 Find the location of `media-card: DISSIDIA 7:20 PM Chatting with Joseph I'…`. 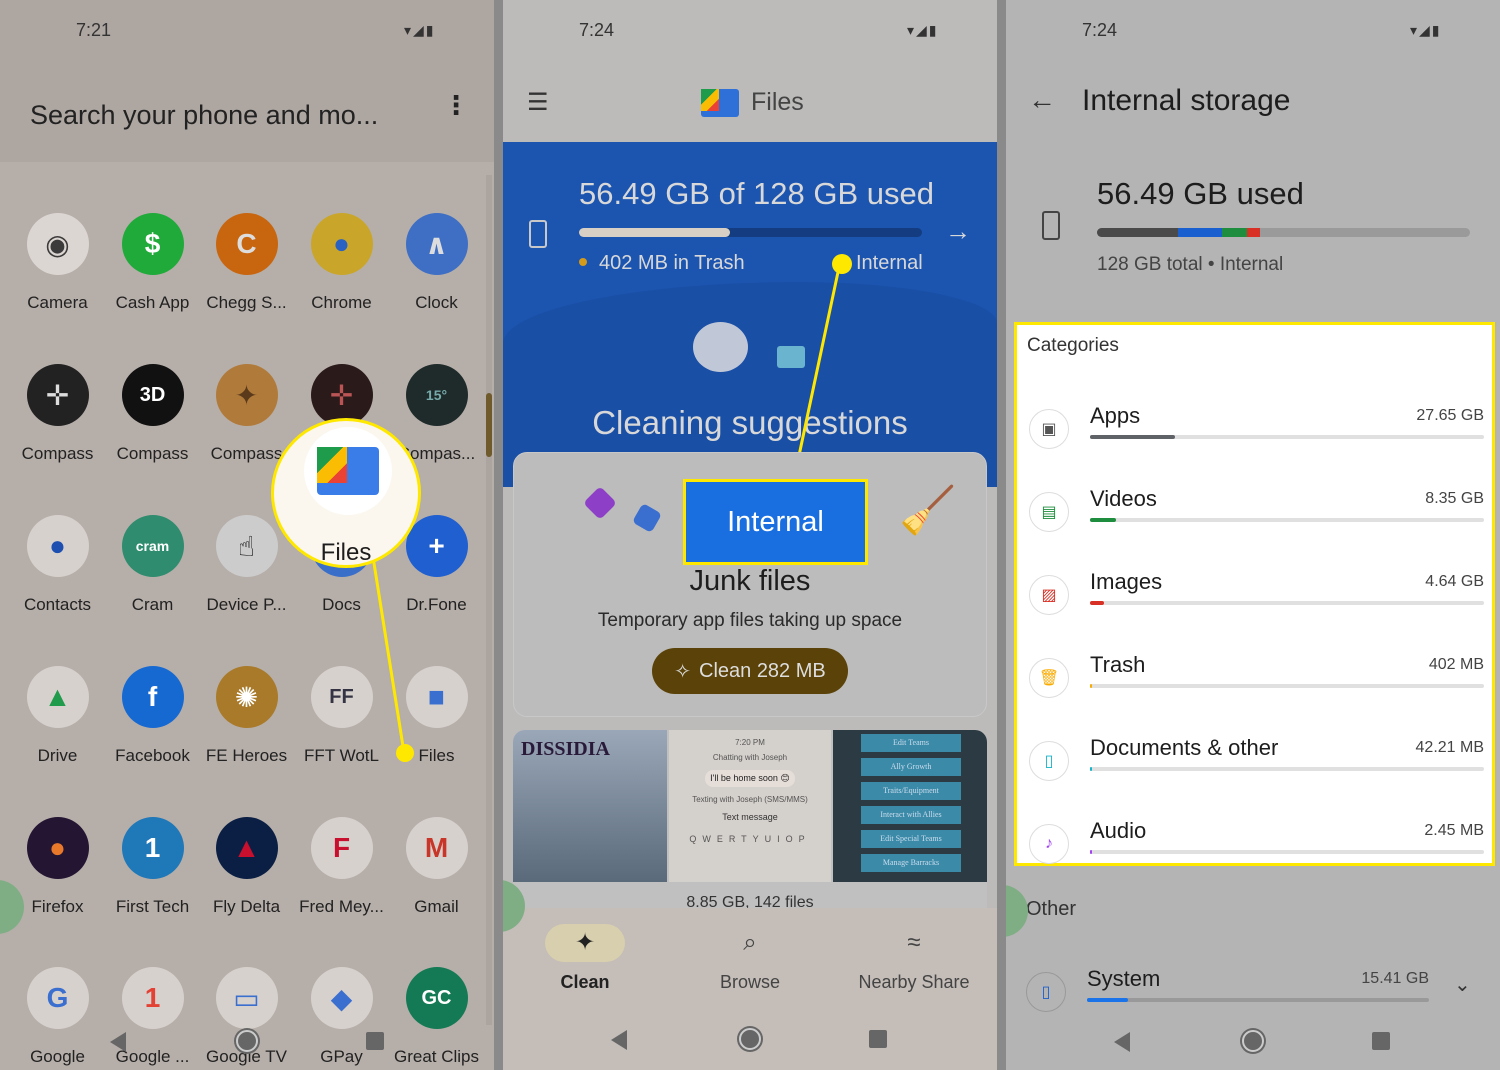

media-card: DISSIDIA 7:20 PM Chatting with Joseph I'… is located at coordinates (750, 820).